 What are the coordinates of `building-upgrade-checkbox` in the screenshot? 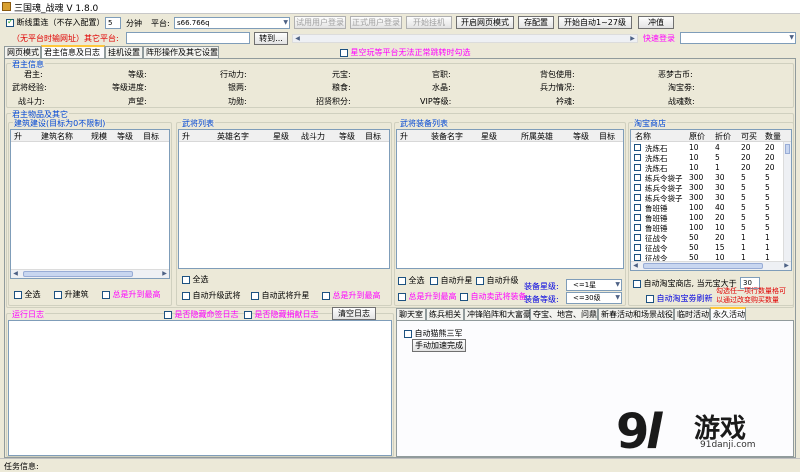 It's located at (58, 294).